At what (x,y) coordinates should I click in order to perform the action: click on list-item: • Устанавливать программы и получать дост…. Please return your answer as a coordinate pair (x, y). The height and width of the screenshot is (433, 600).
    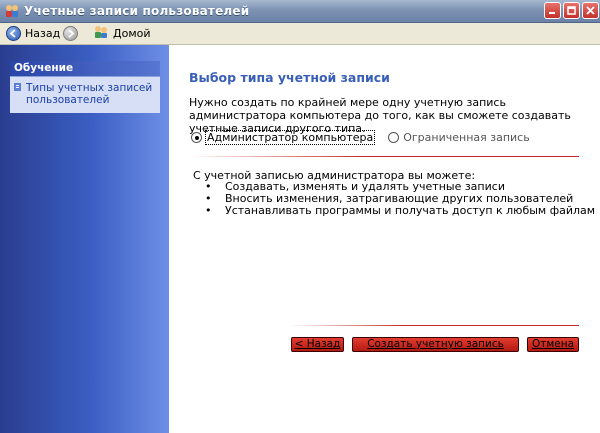
    Looking at the image, I should click on (400, 211).